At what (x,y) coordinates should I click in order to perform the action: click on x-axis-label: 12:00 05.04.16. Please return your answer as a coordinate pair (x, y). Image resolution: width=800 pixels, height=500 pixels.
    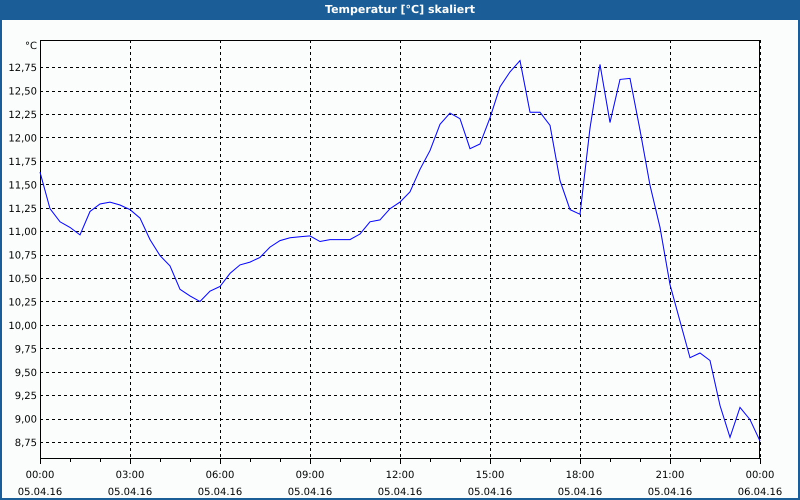
    Looking at the image, I should click on (400, 484).